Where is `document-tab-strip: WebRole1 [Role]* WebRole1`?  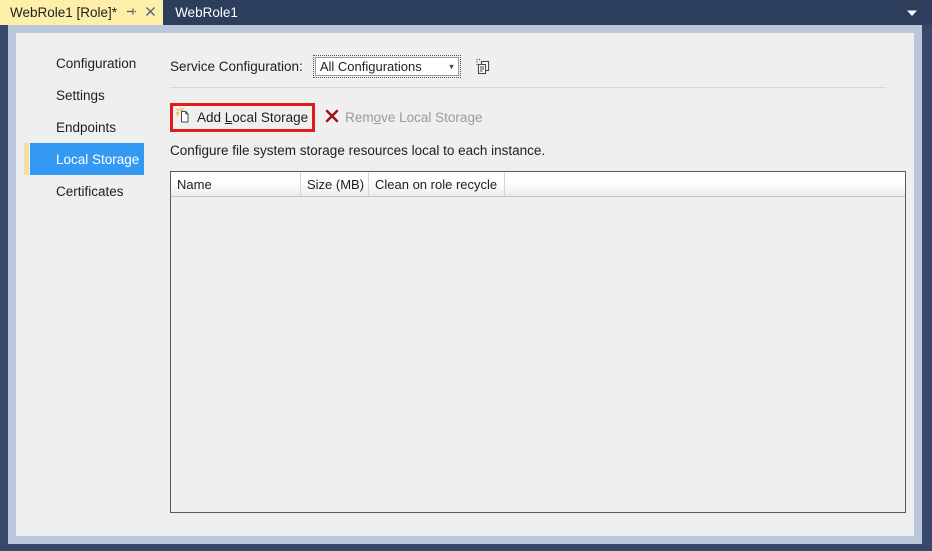
document-tab-strip: WebRole1 [Role]* WebRole1 is located at coordinates (466, 12).